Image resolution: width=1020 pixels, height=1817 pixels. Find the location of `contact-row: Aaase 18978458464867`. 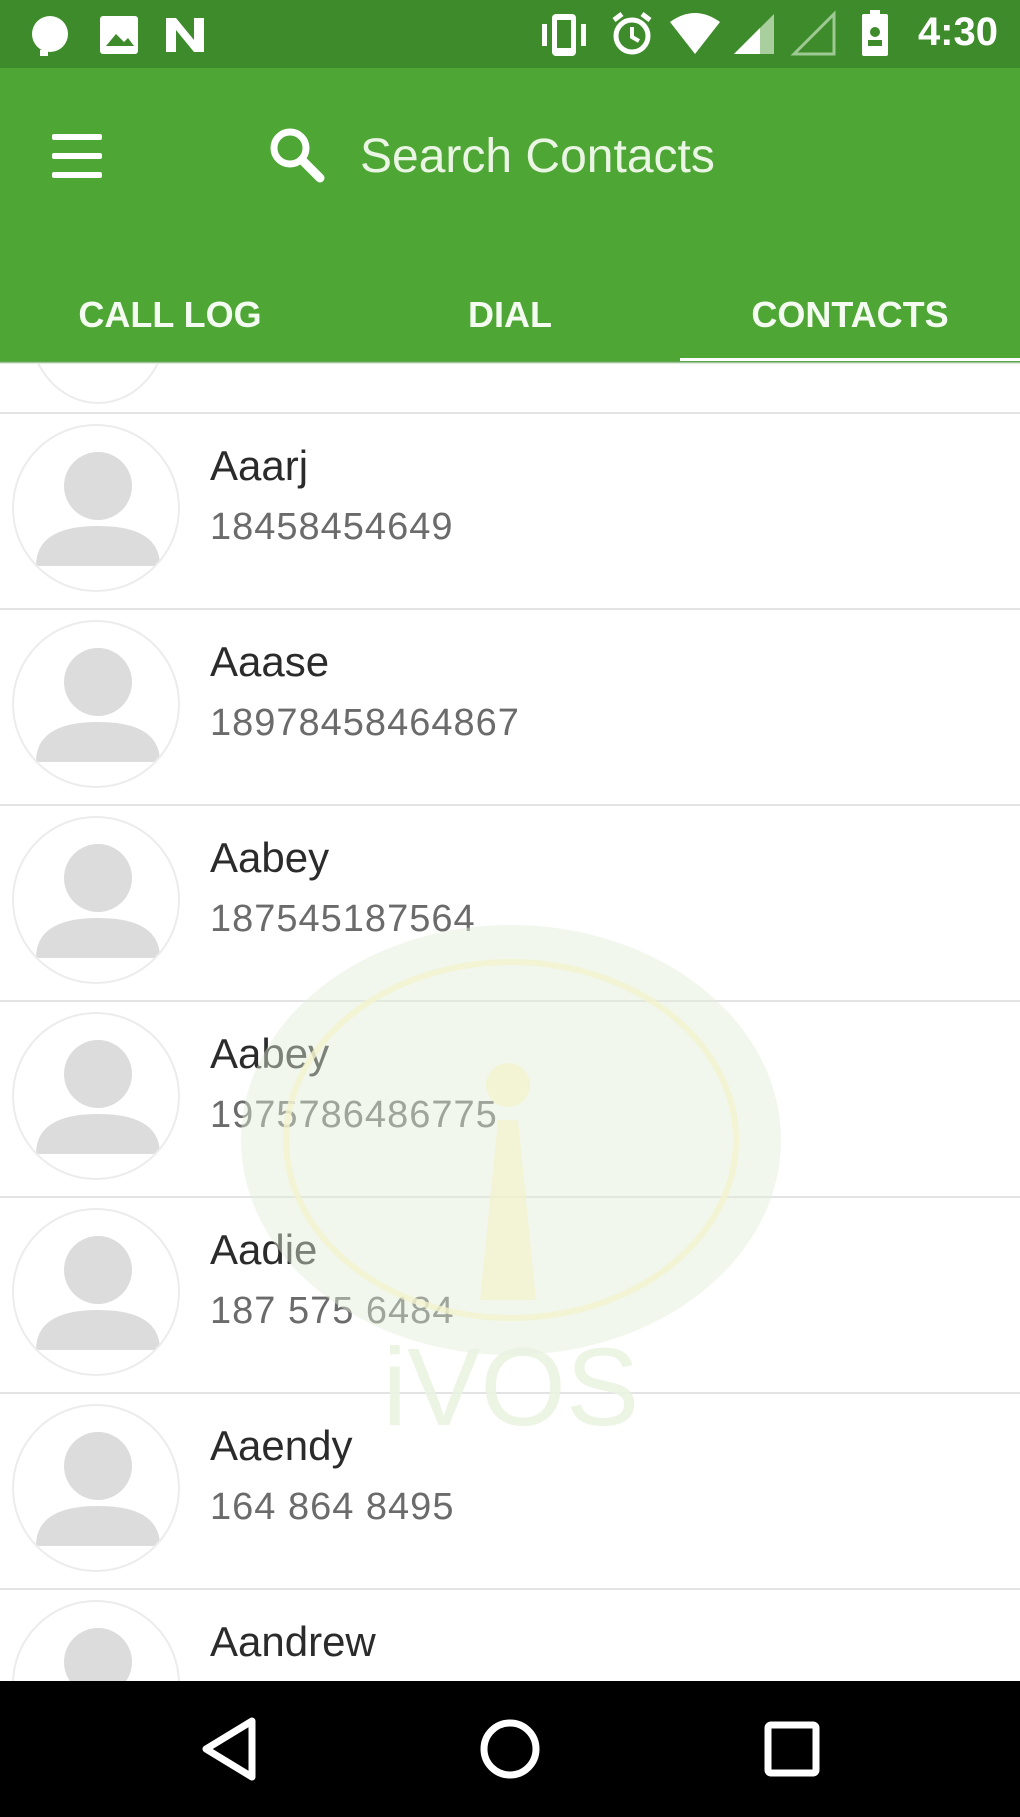

contact-row: Aaase 18978458464867 is located at coordinates (510, 706).